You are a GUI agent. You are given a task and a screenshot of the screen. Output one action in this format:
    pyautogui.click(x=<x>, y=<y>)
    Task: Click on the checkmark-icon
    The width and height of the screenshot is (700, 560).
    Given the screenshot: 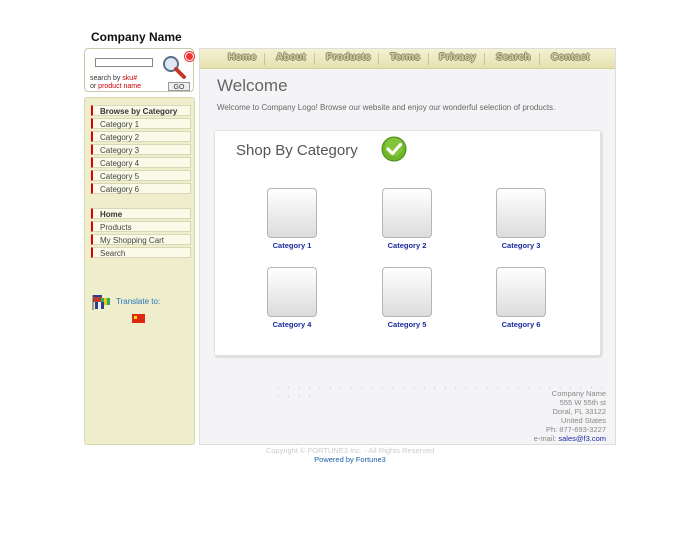 What is the action you would take?
    pyautogui.click(x=394, y=149)
    